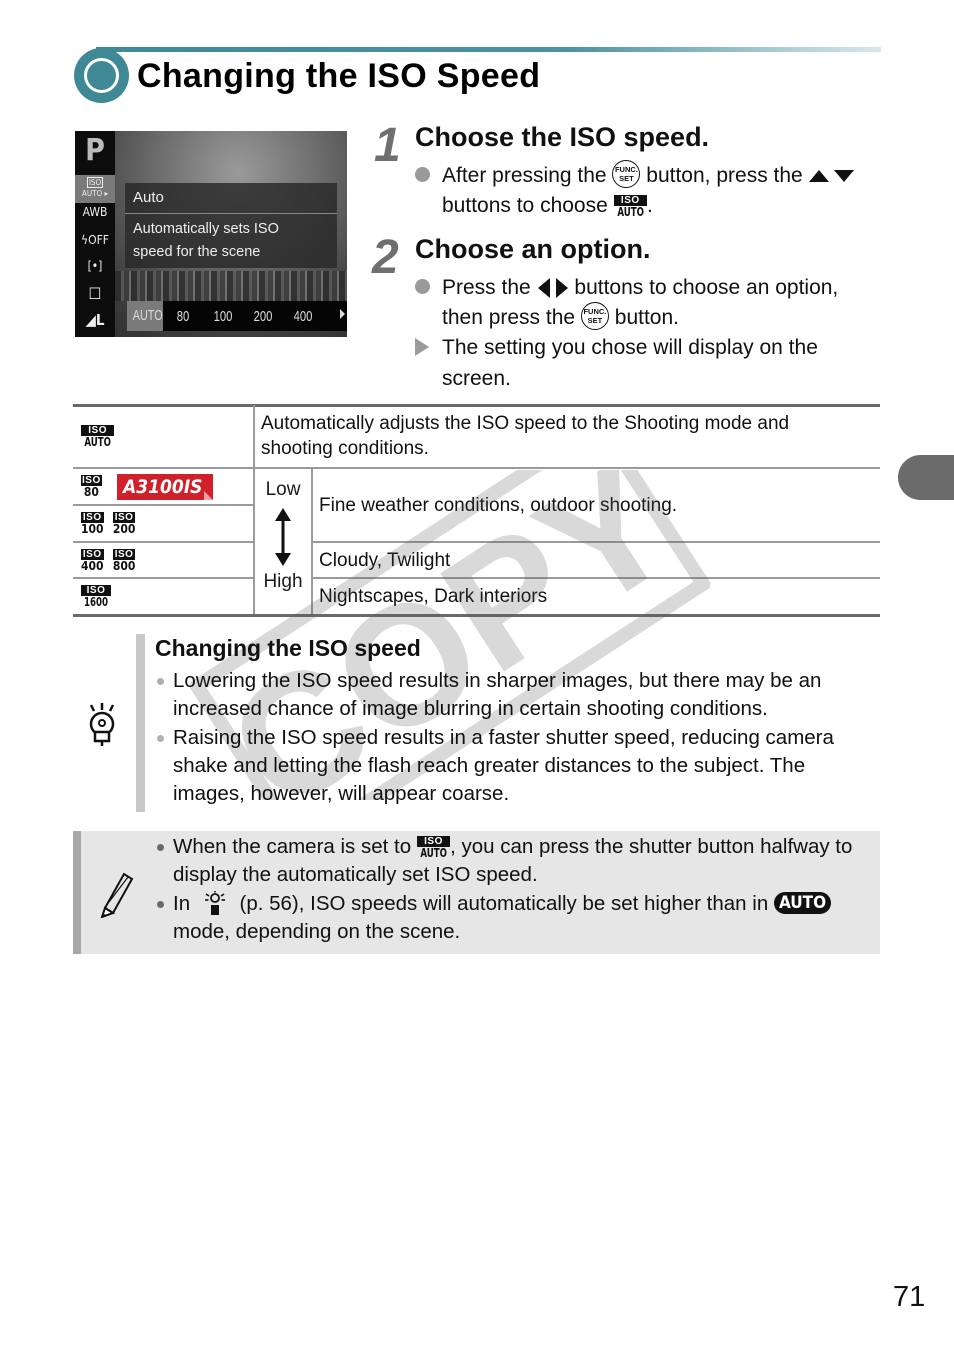  I want to click on table-row: ISO 1600 Nightscapes, Dark interiors, so click(476, 595).